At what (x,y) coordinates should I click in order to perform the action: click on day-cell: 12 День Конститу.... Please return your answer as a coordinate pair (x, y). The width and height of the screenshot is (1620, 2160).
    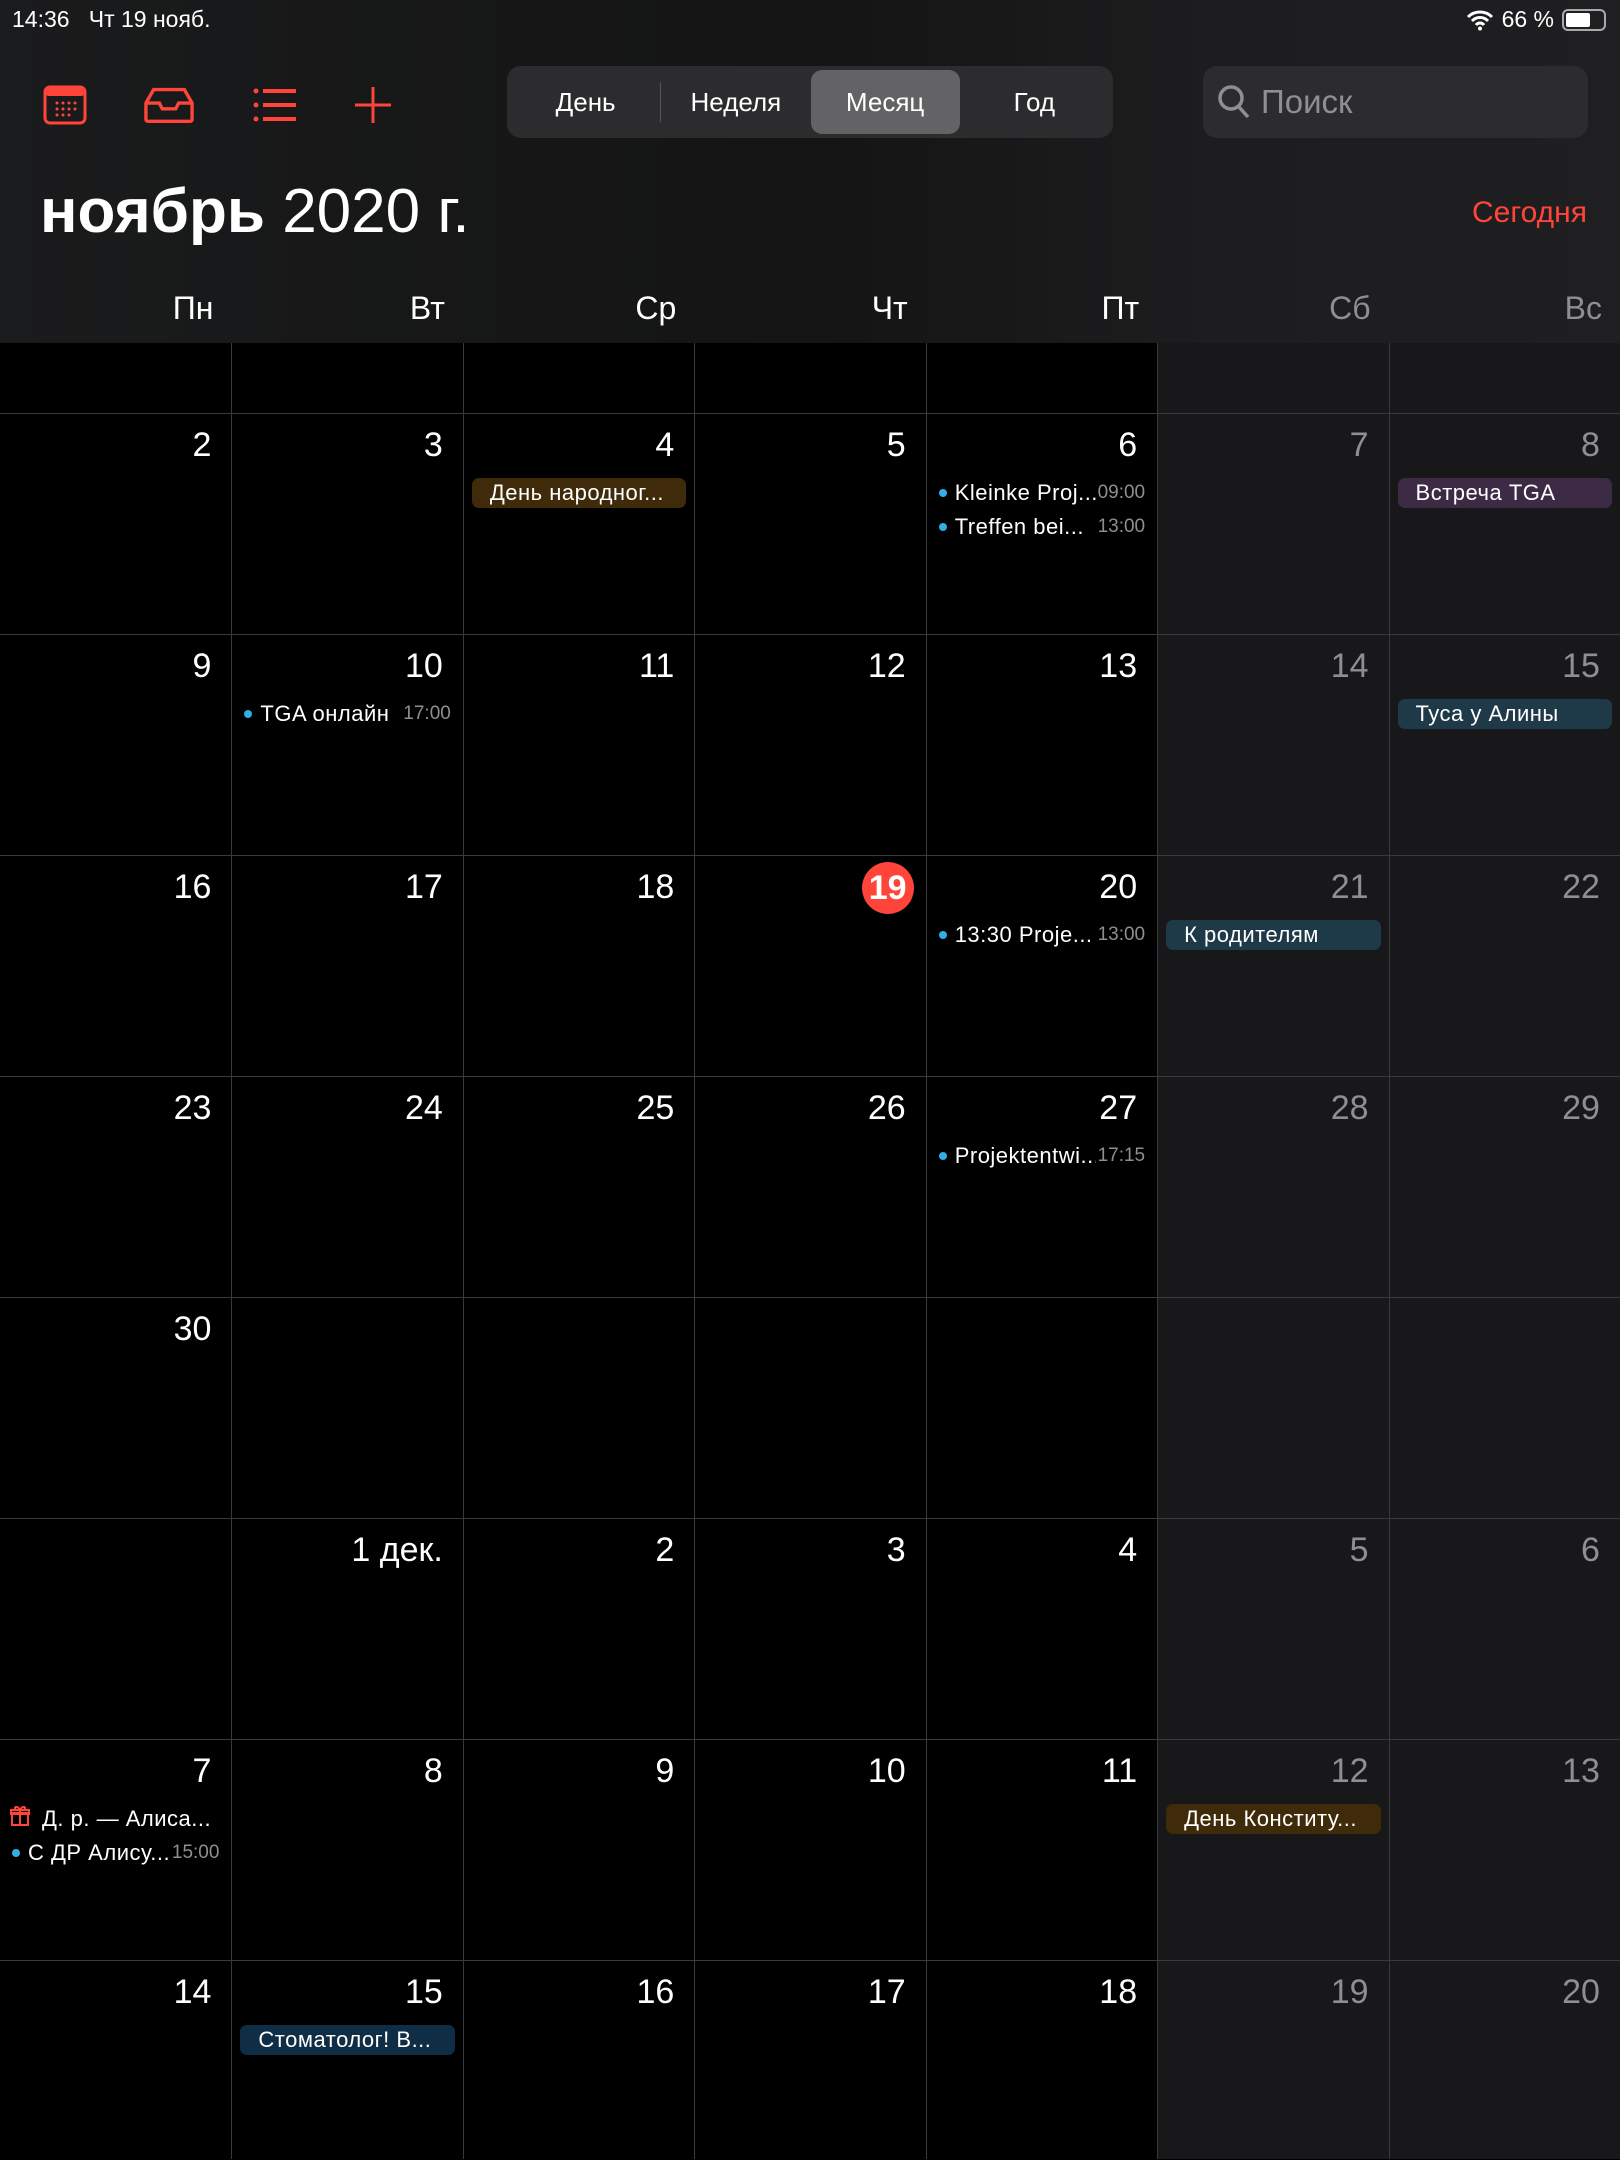
    Looking at the image, I should click on (1273, 1850).